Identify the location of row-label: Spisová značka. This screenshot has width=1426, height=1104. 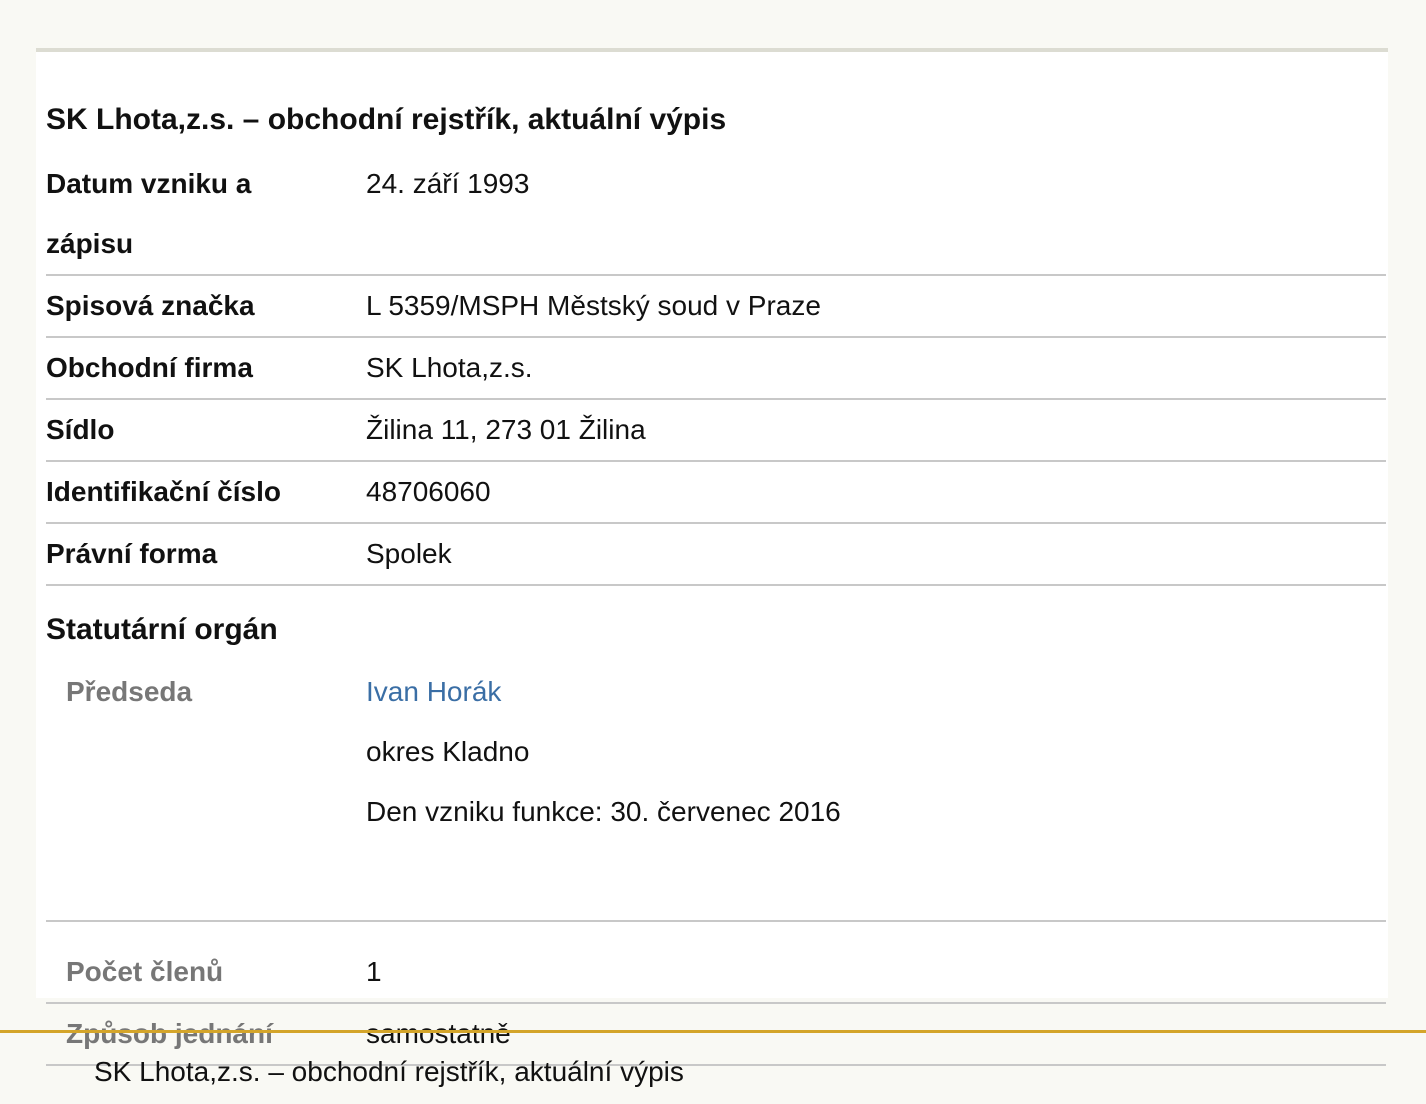
(150, 305).